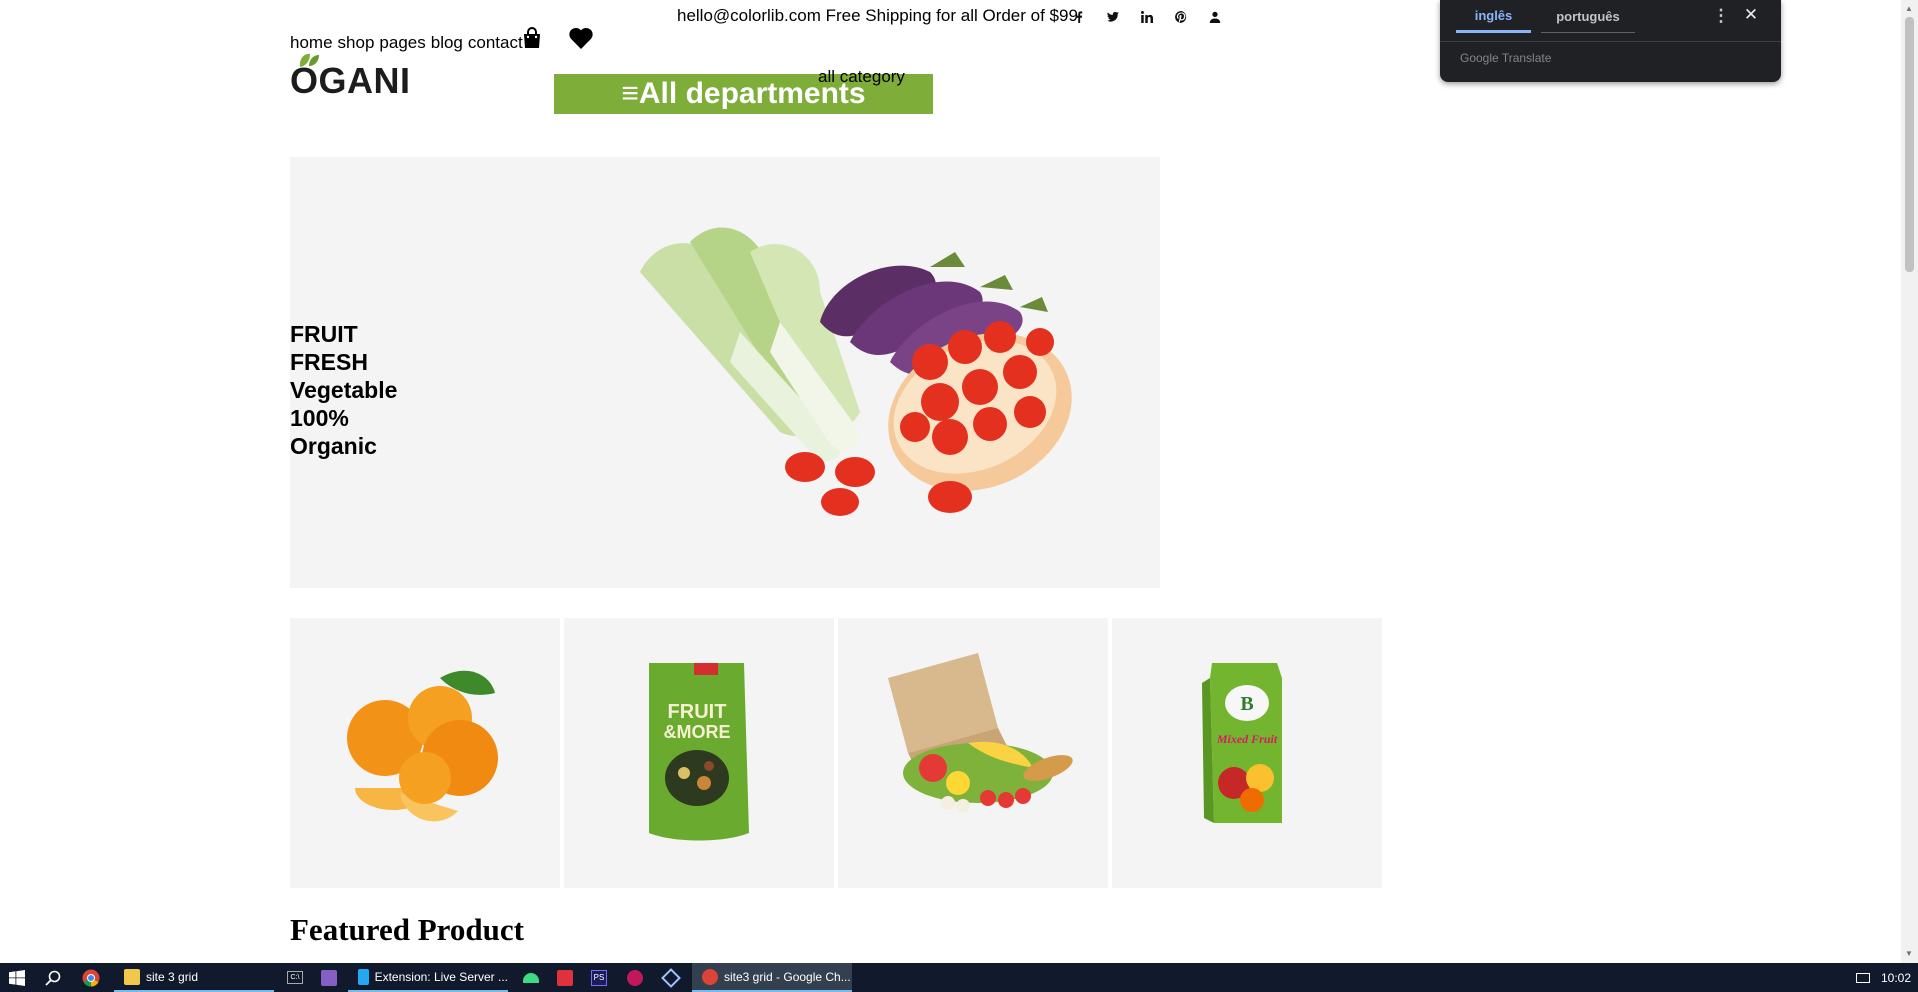 This screenshot has height=992, width=1918. Describe the element at coordinates (1181, 17) in the screenshot. I see `pinterest-icon` at that location.